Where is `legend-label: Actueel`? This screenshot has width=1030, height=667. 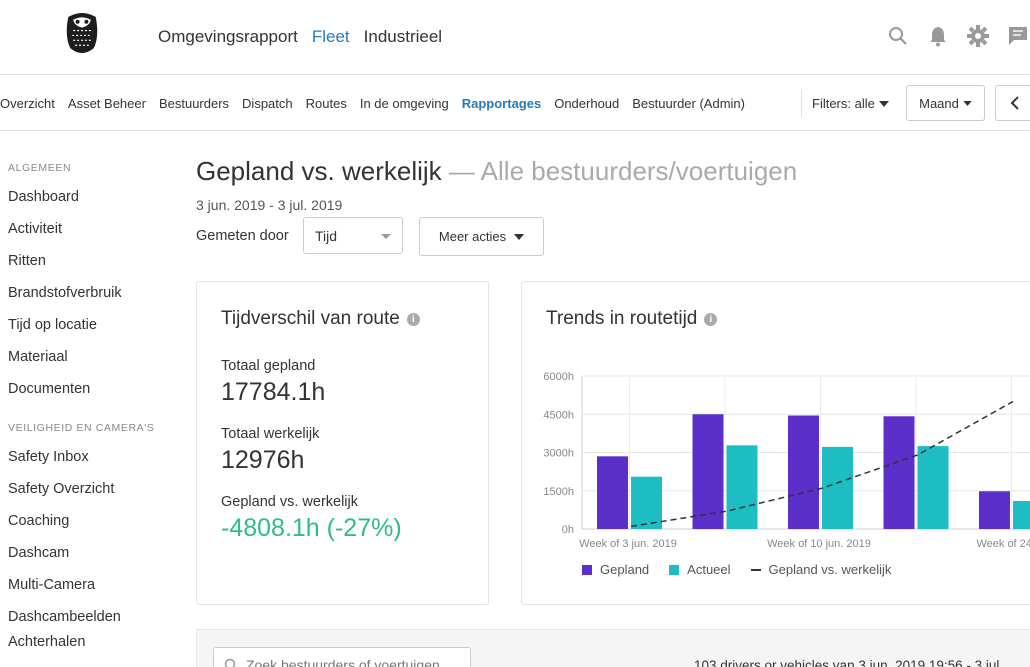 legend-label: Actueel is located at coordinates (709, 569).